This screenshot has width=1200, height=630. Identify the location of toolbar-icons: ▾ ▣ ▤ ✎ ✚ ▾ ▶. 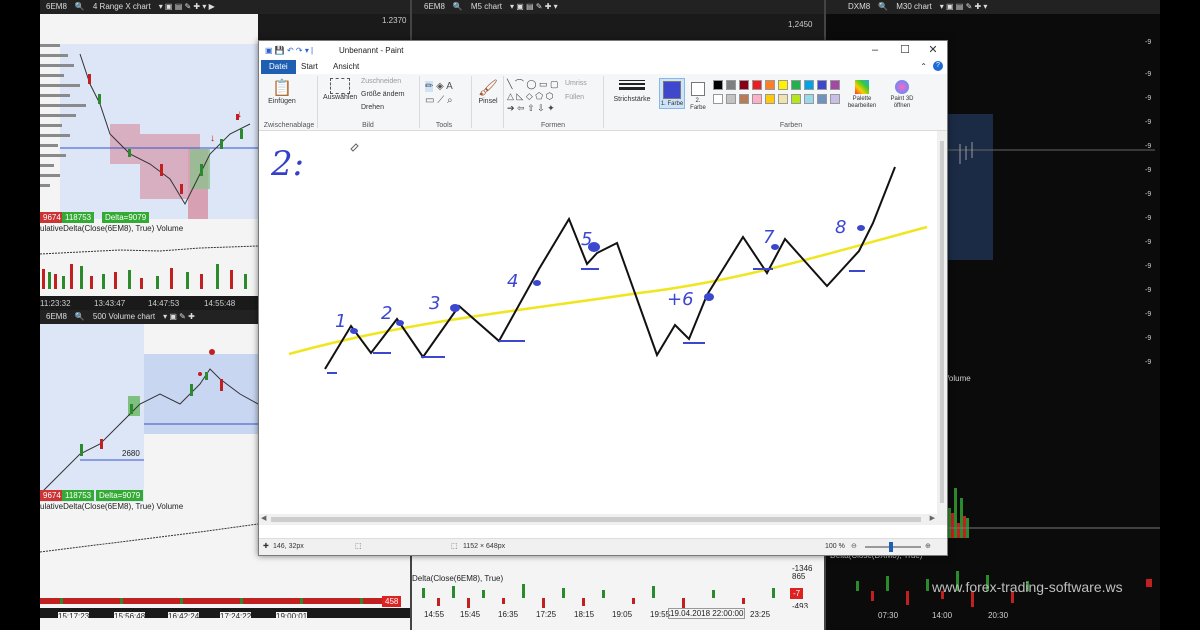
(187, 6).